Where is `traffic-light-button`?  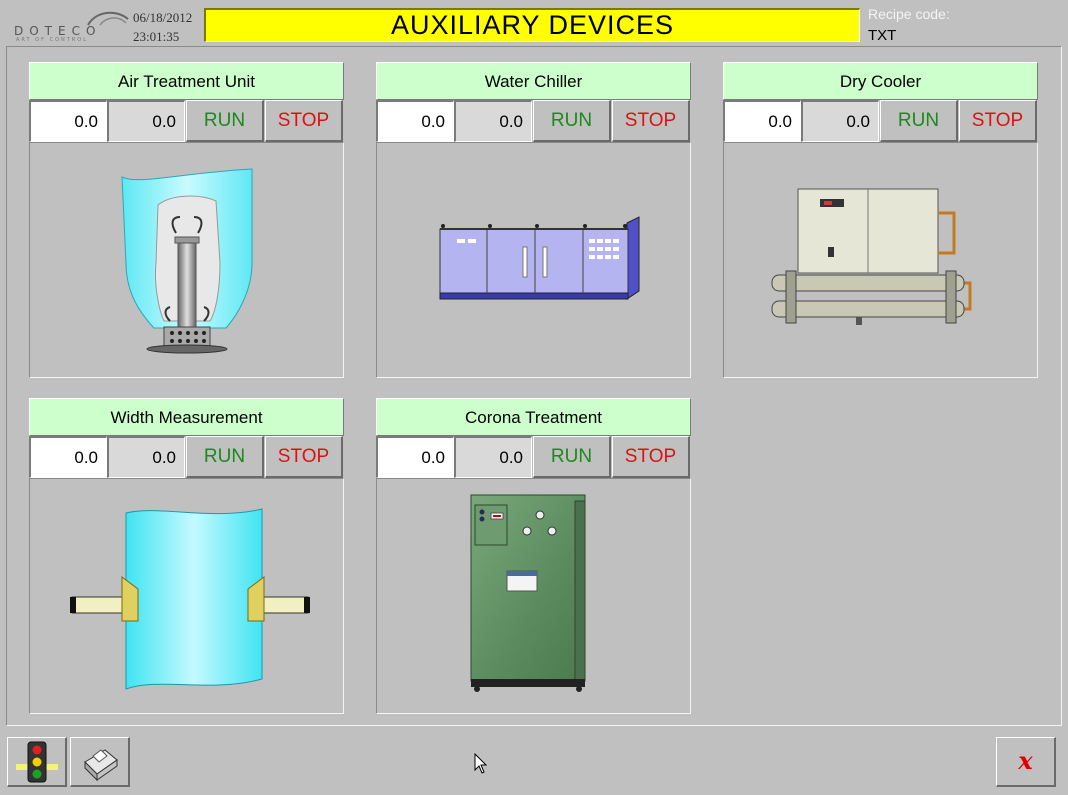
traffic-light-button is located at coordinates (37, 762).